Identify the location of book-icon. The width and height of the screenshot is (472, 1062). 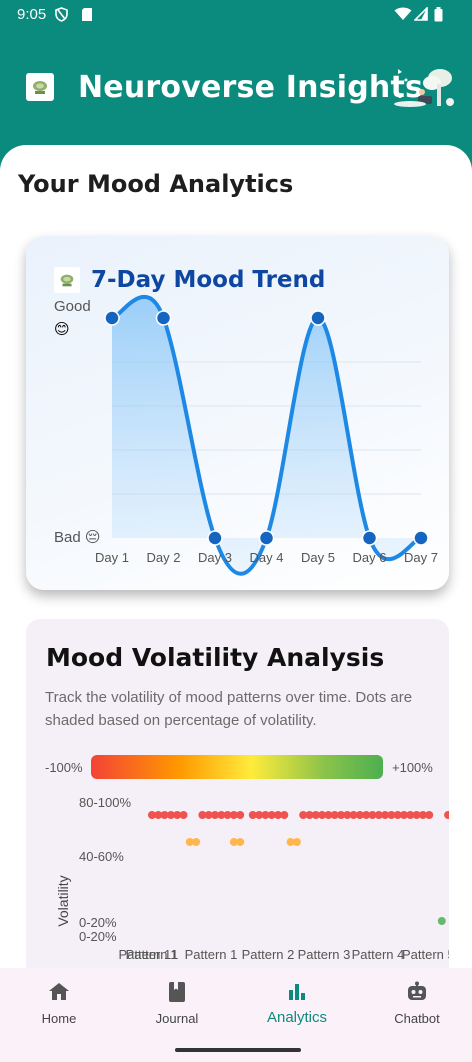
(177, 992).